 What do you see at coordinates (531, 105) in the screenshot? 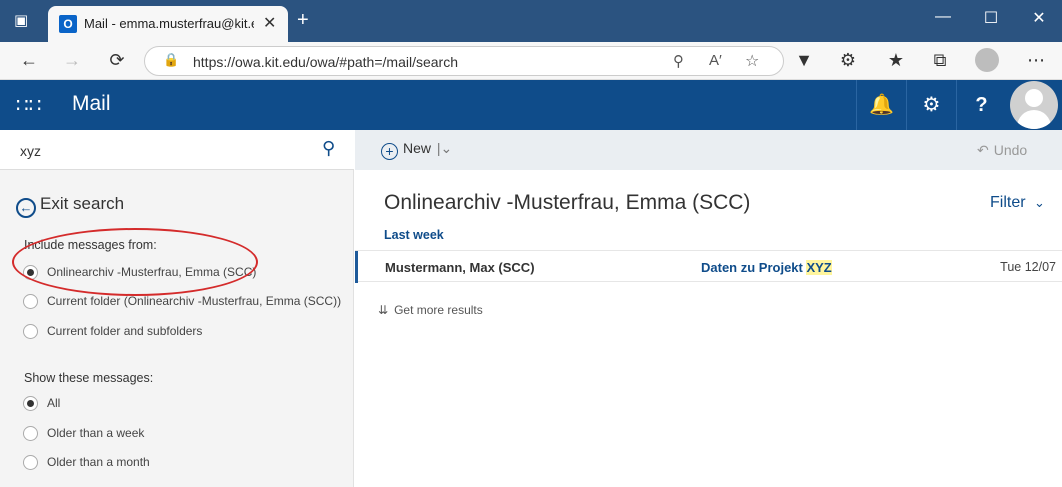
I see `owa-header: ∷∷ Mail 🔔 ⚙ ?` at bounding box center [531, 105].